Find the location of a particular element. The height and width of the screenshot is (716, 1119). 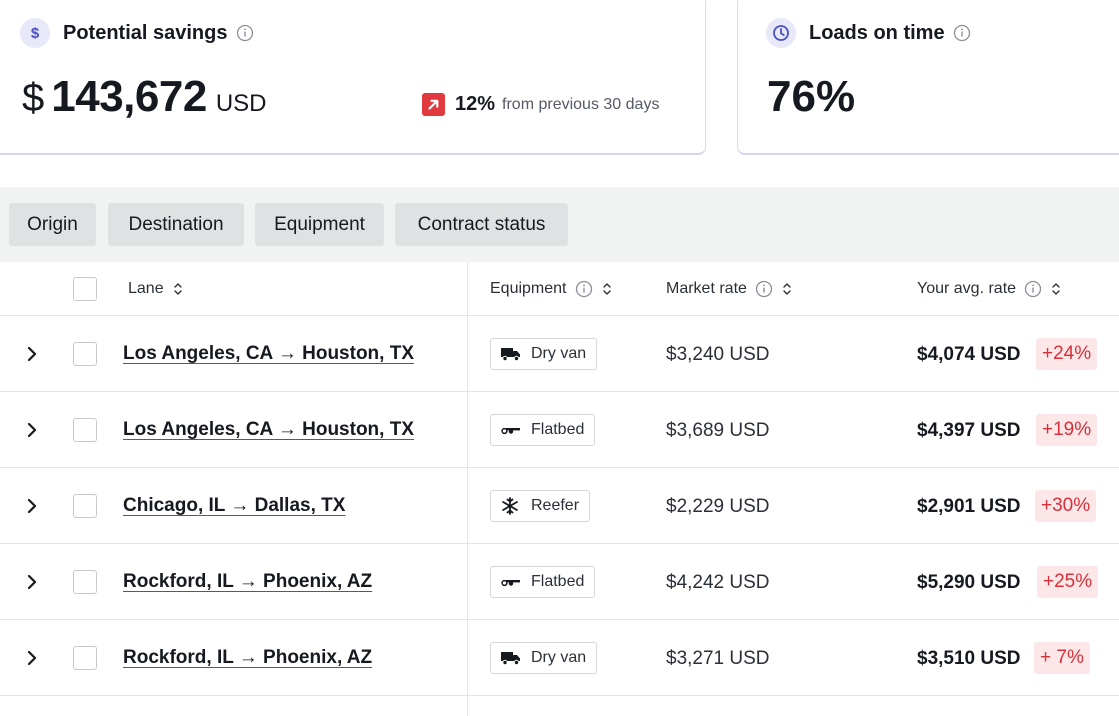

ontime-card-header: Loads on time is located at coordinates (868, 33).